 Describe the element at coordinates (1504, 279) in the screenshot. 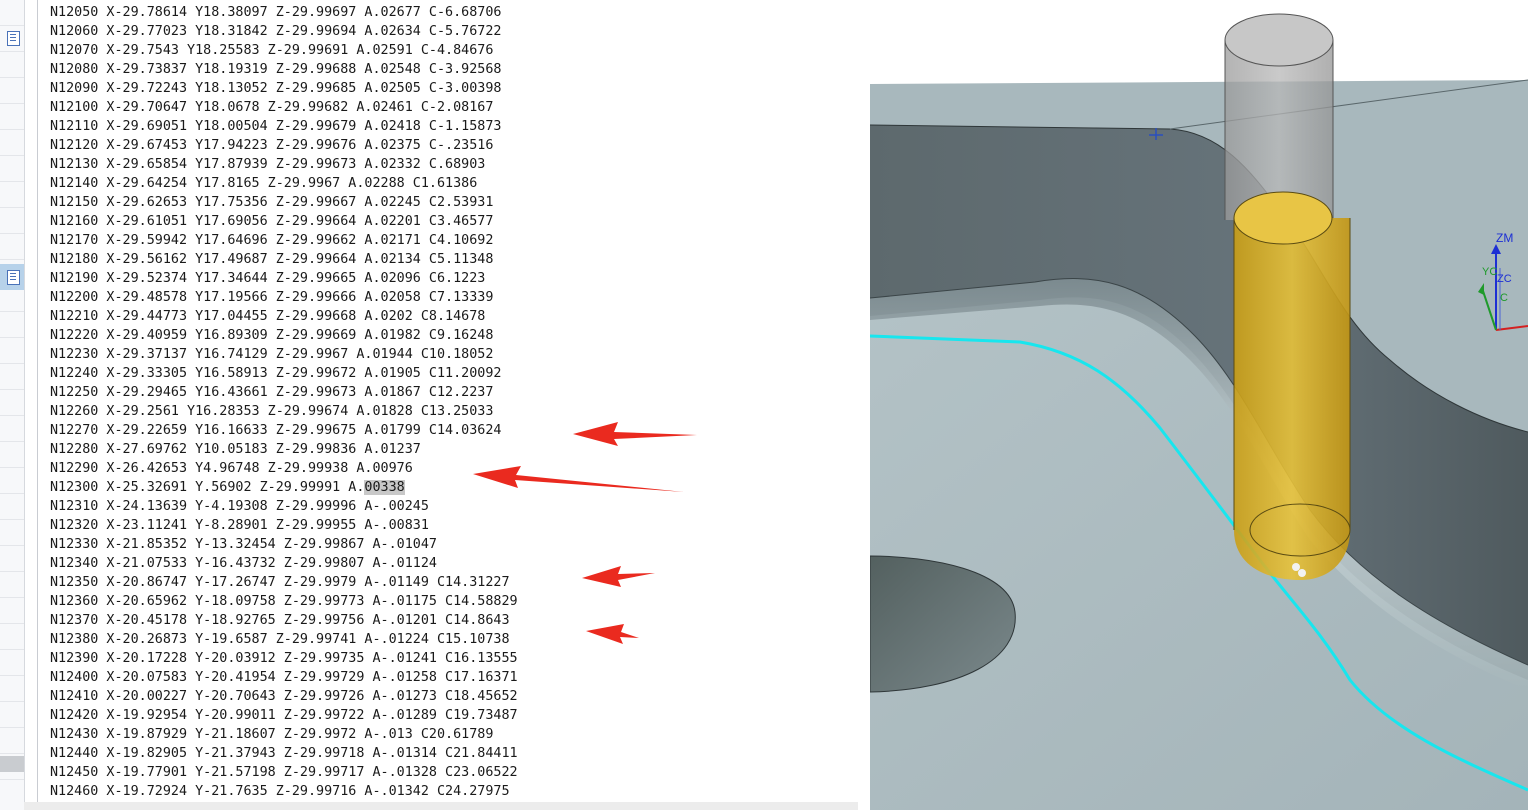

I see `axis-label-zc: ZC` at that location.